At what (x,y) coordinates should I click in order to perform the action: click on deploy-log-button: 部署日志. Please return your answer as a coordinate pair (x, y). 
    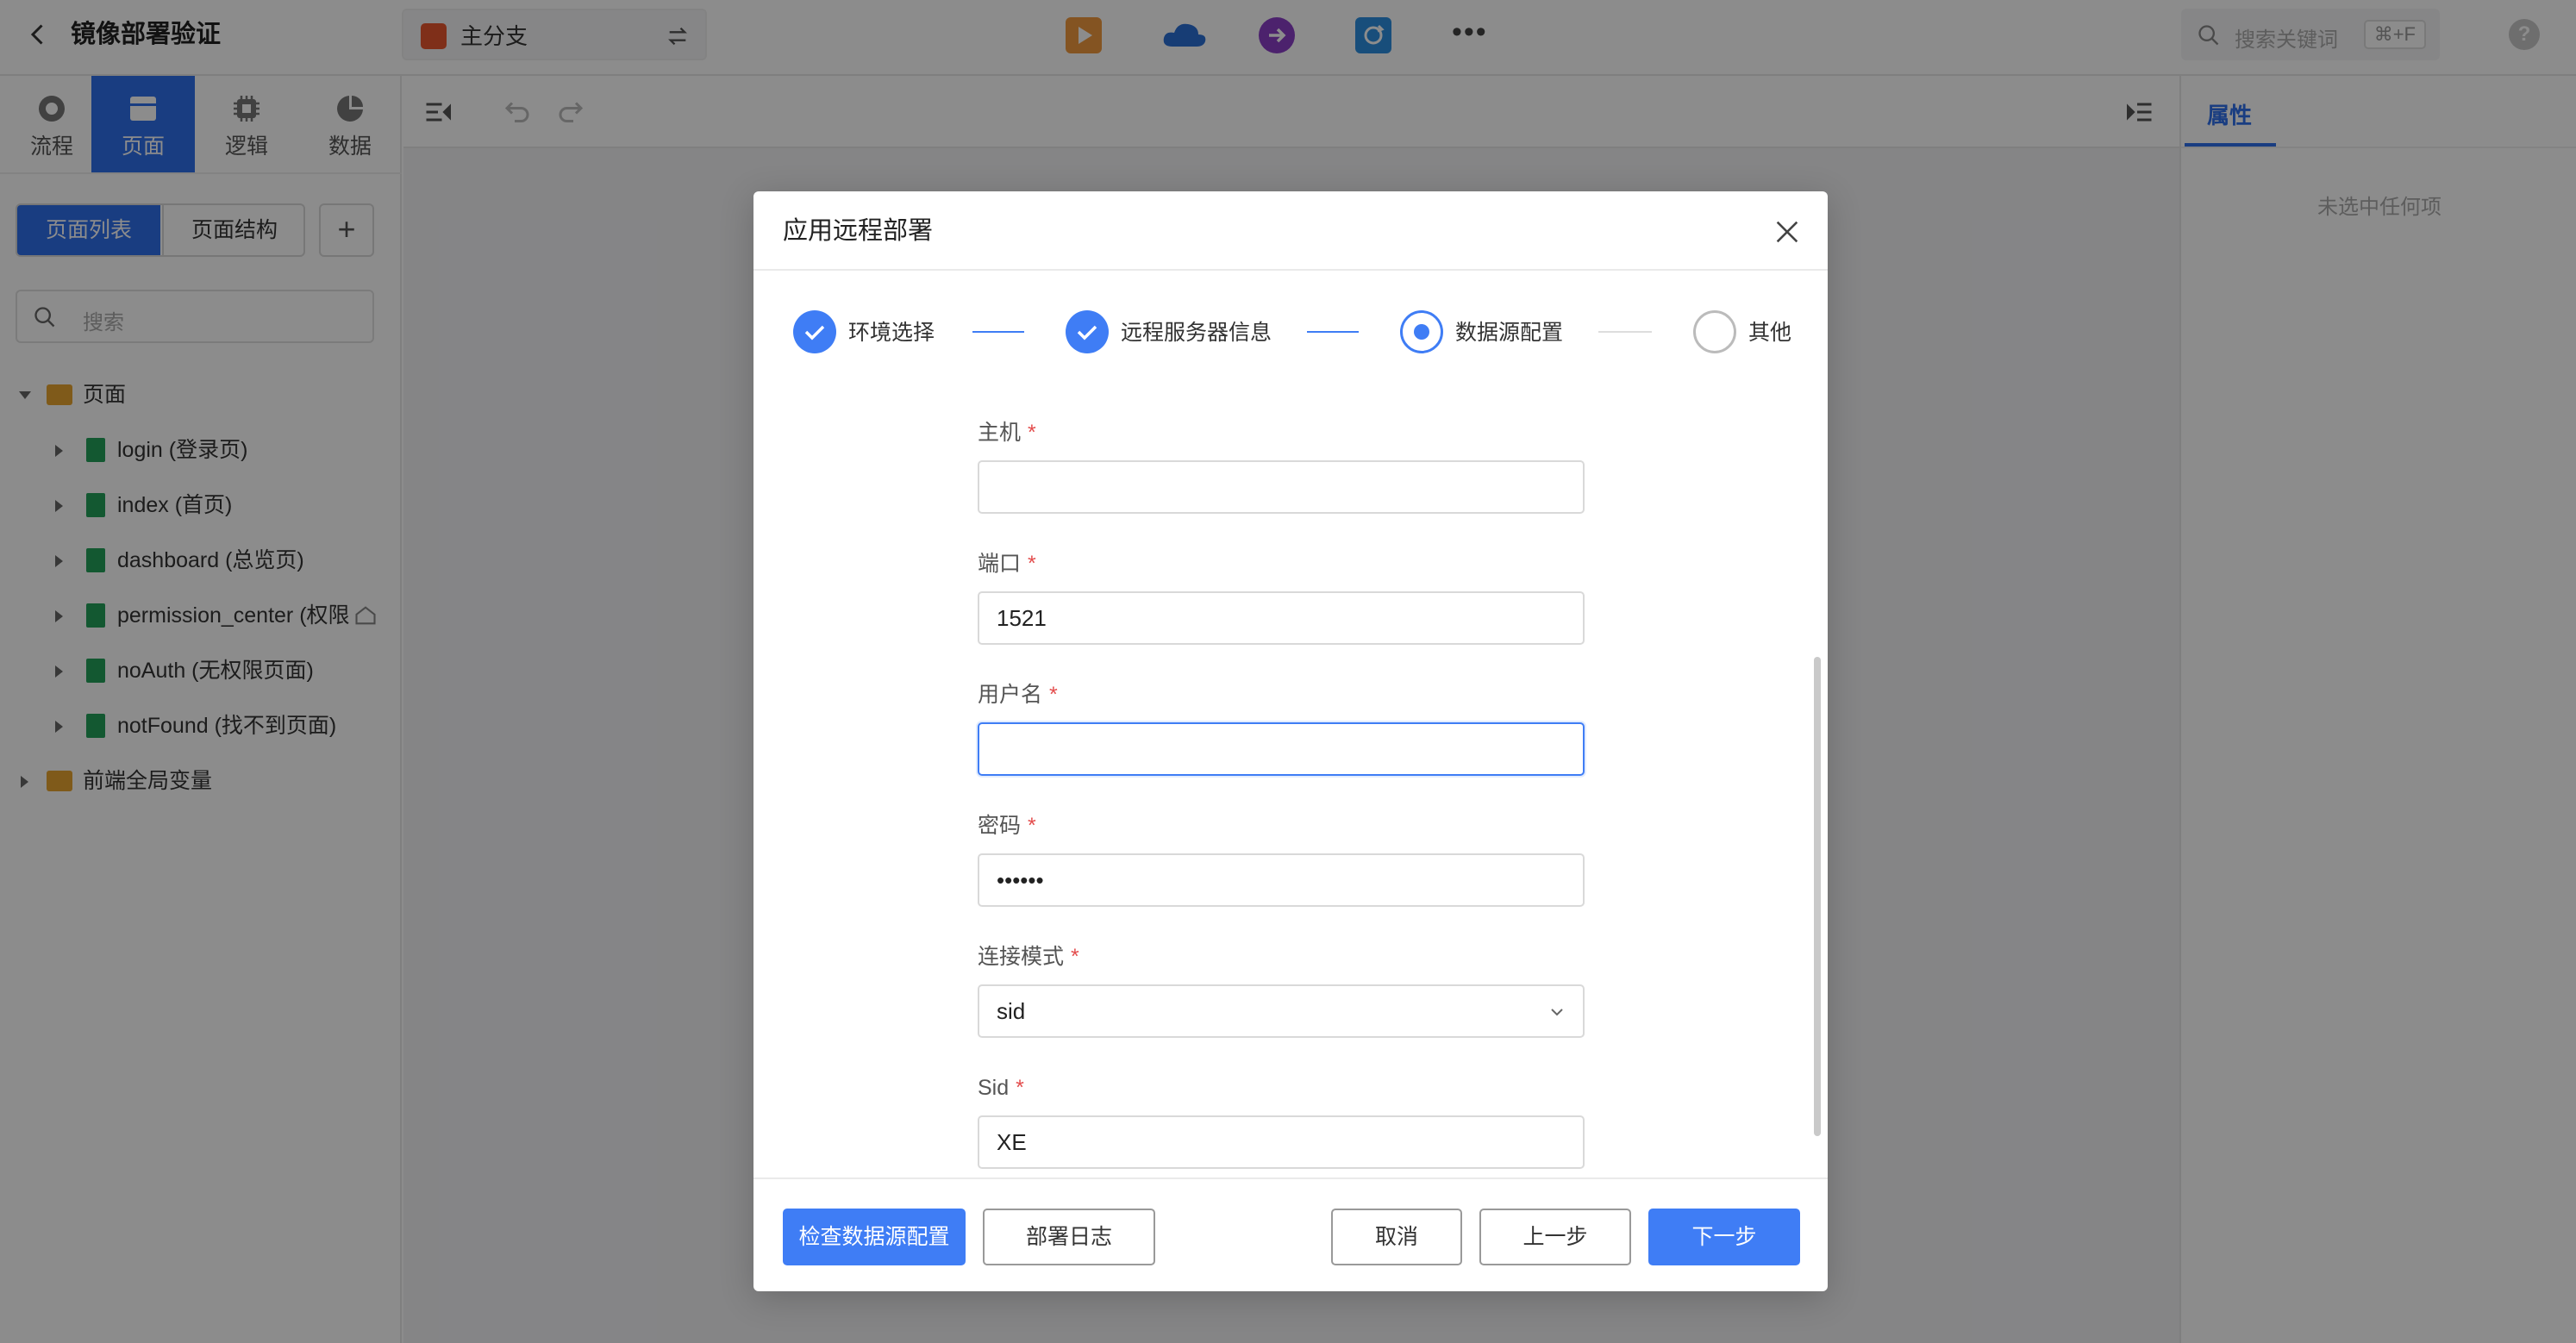
    Looking at the image, I should click on (1069, 1237).